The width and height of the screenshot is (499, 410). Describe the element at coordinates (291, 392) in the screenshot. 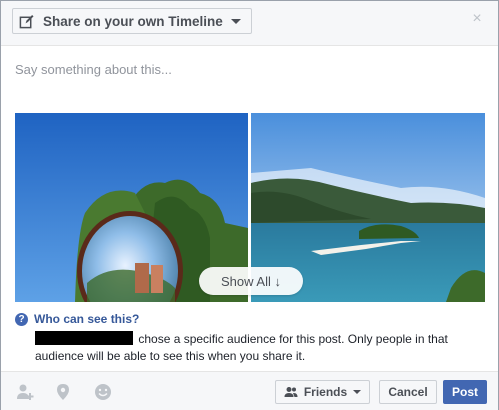

I see `friends-icon` at that location.